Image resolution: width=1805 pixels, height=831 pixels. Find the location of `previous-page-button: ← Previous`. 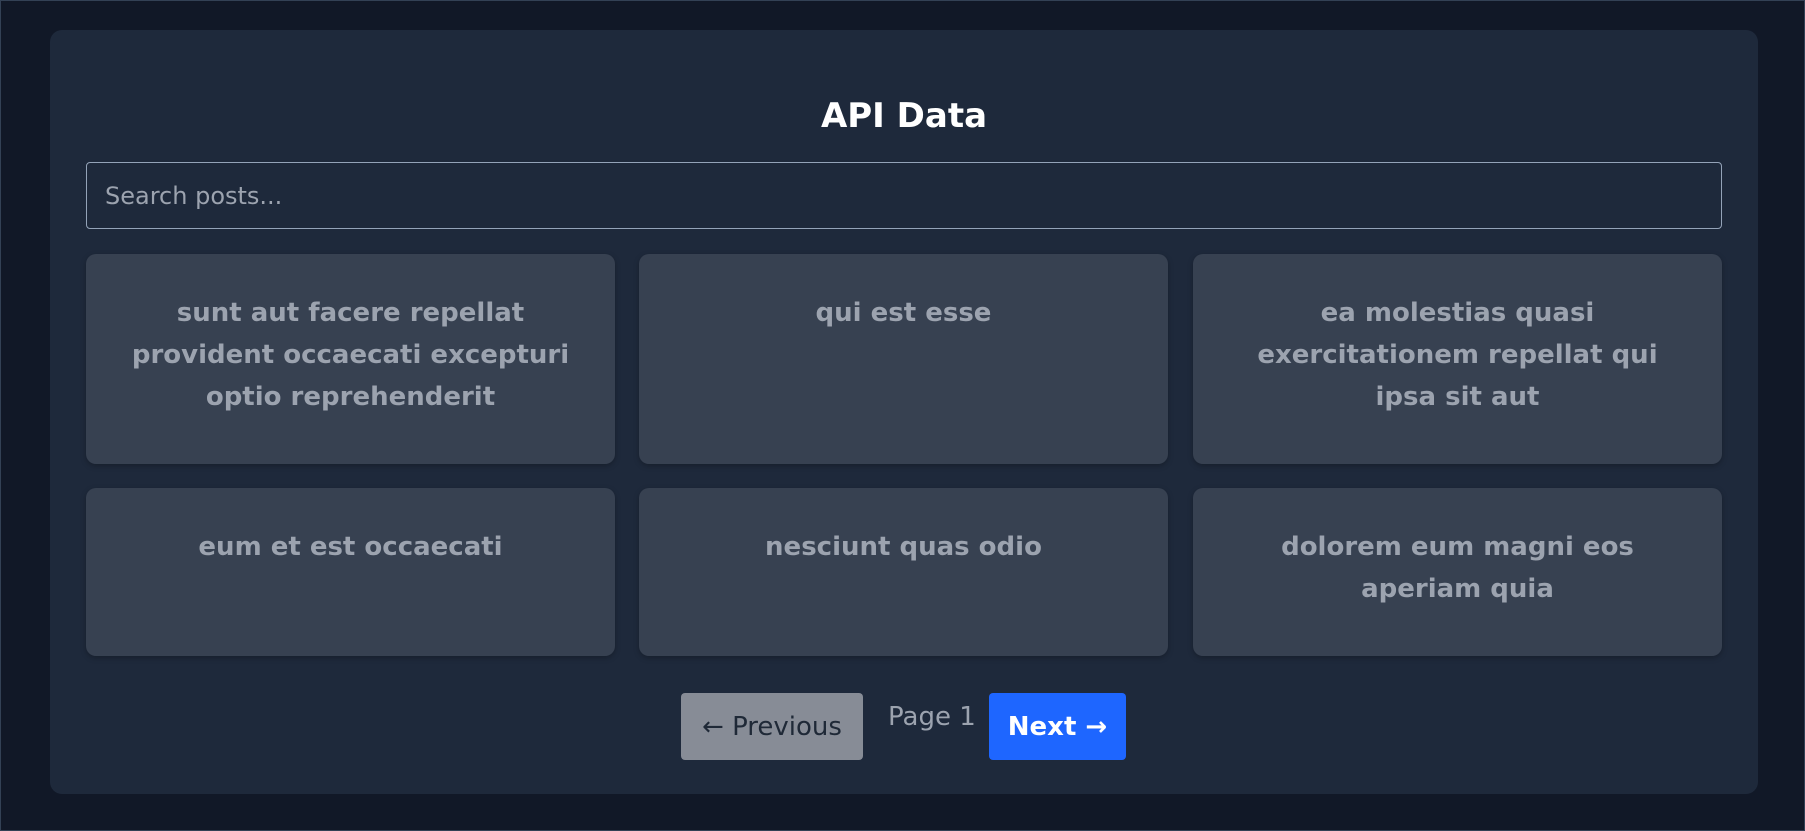

previous-page-button: ← Previous is located at coordinates (772, 726).